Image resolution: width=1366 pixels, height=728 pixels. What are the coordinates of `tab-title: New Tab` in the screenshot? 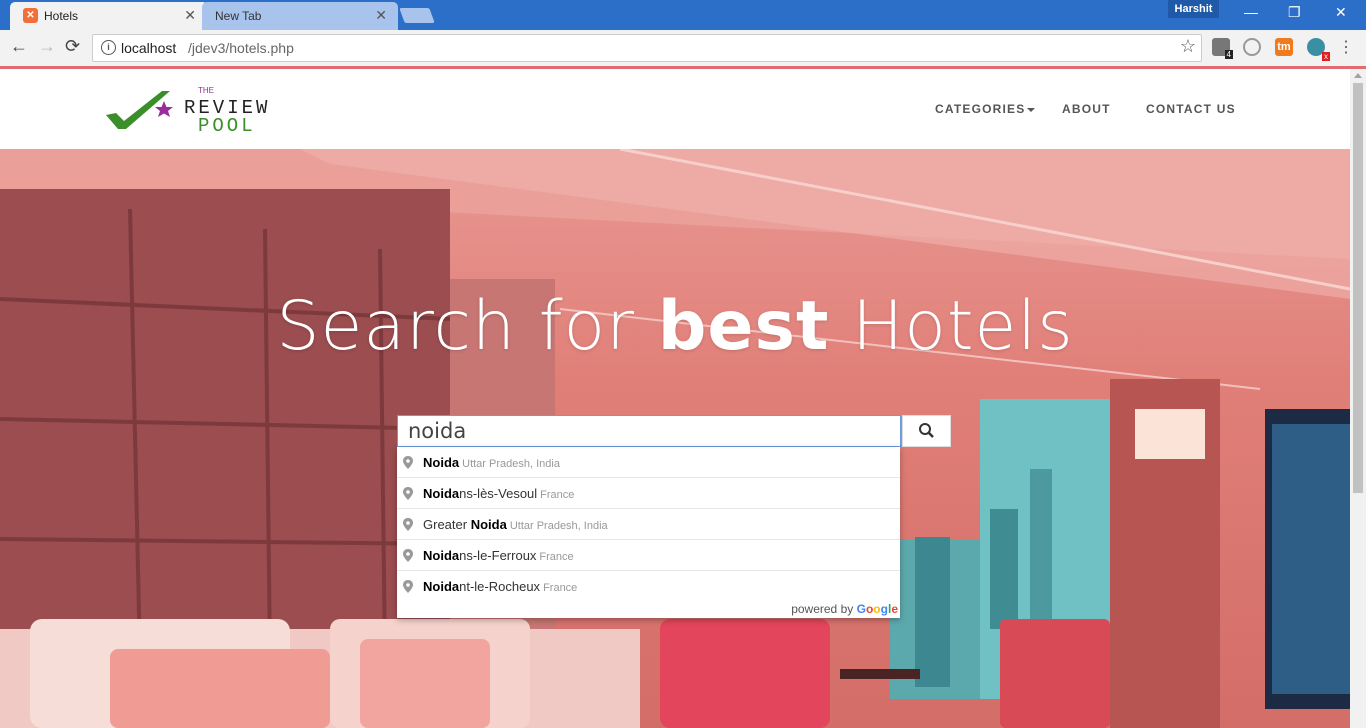 It's located at (238, 16).